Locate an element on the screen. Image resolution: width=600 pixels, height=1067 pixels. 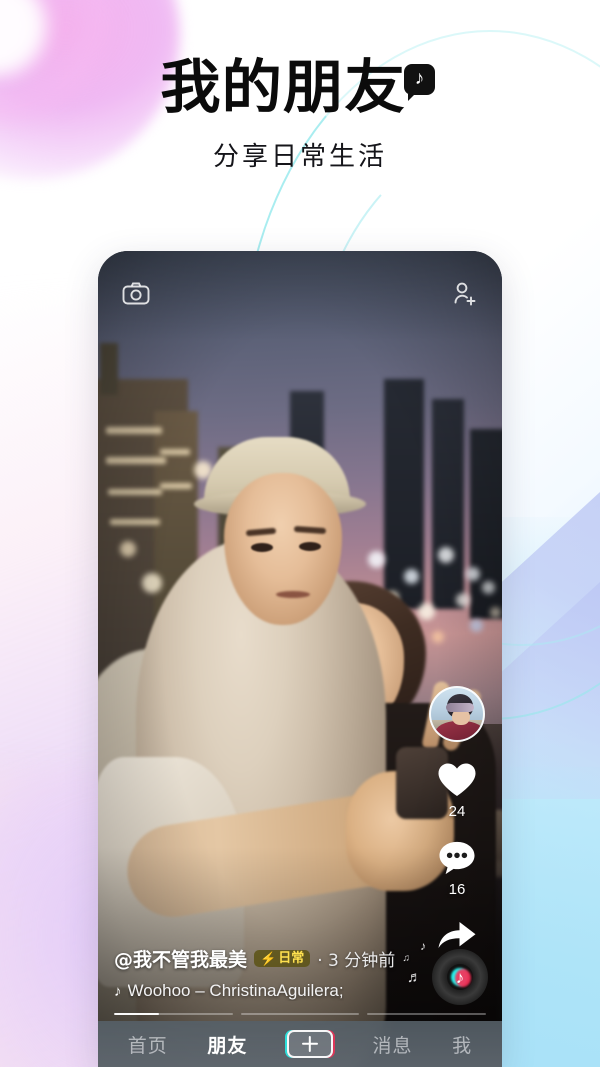
comment-button: 16 is located at coordinates (457, 869).